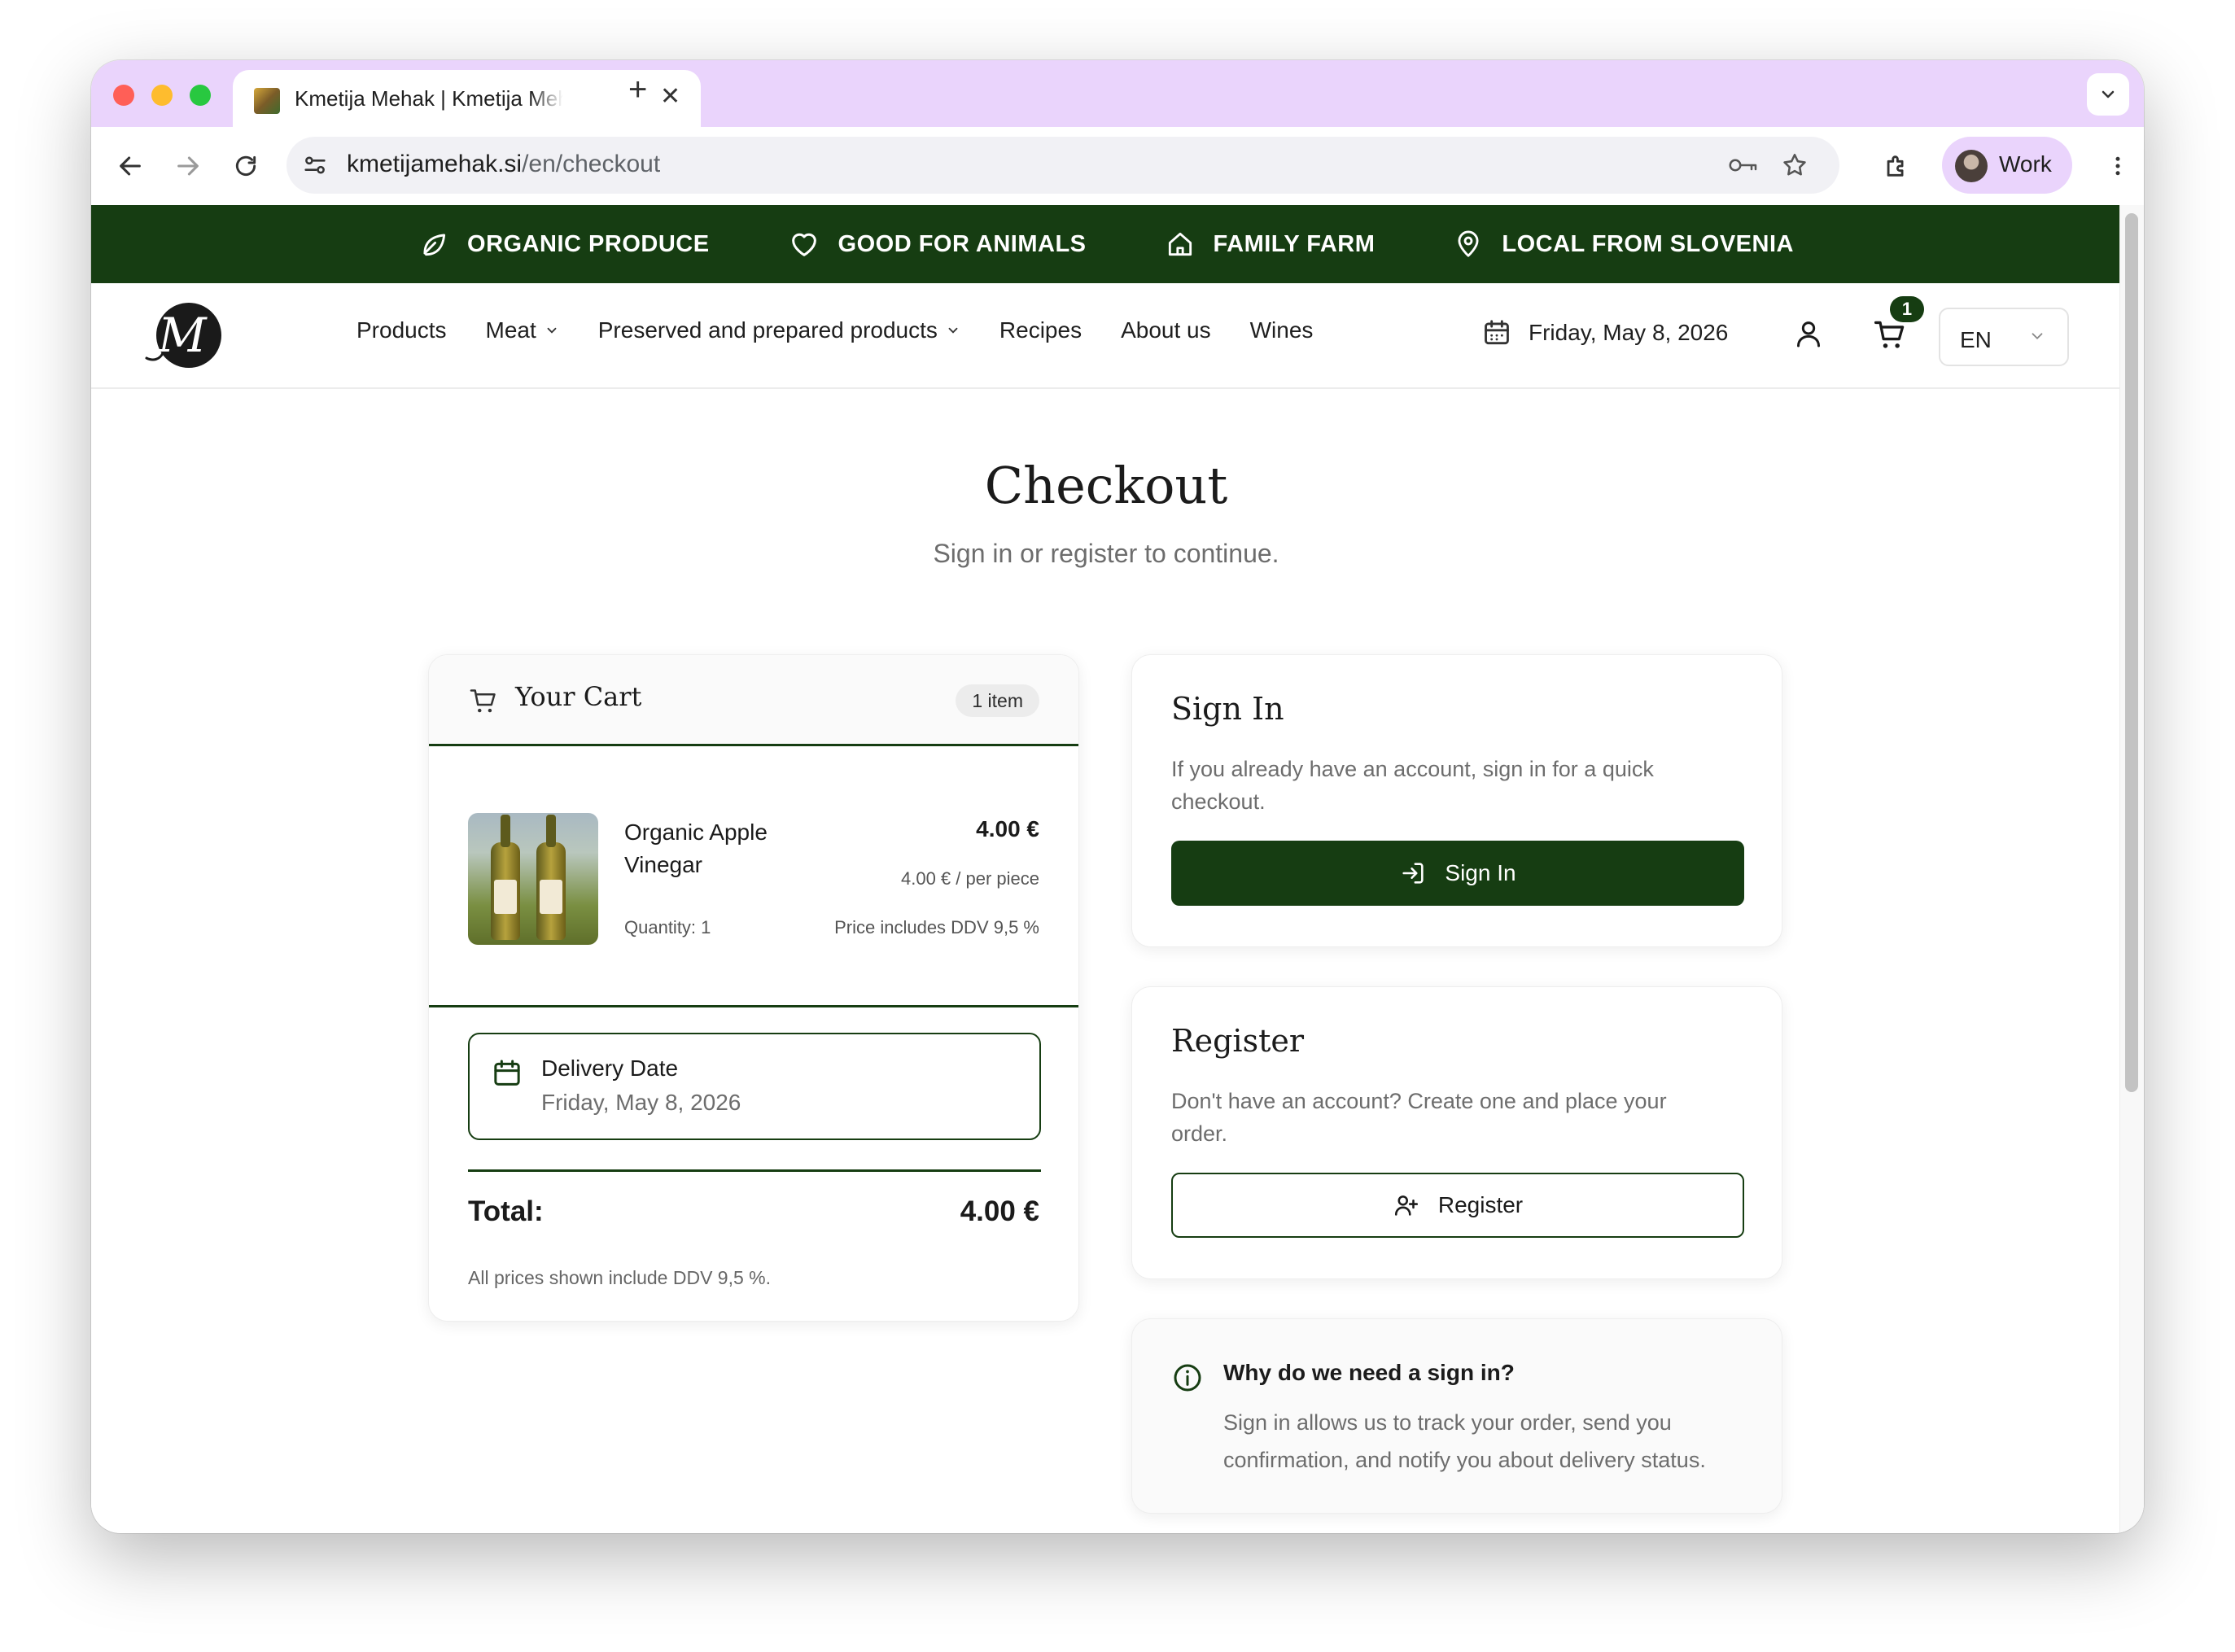 The image size is (2235, 1652). Describe the element at coordinates (315, 165) in the screenshot. I see `site-settings-icon` at that location.